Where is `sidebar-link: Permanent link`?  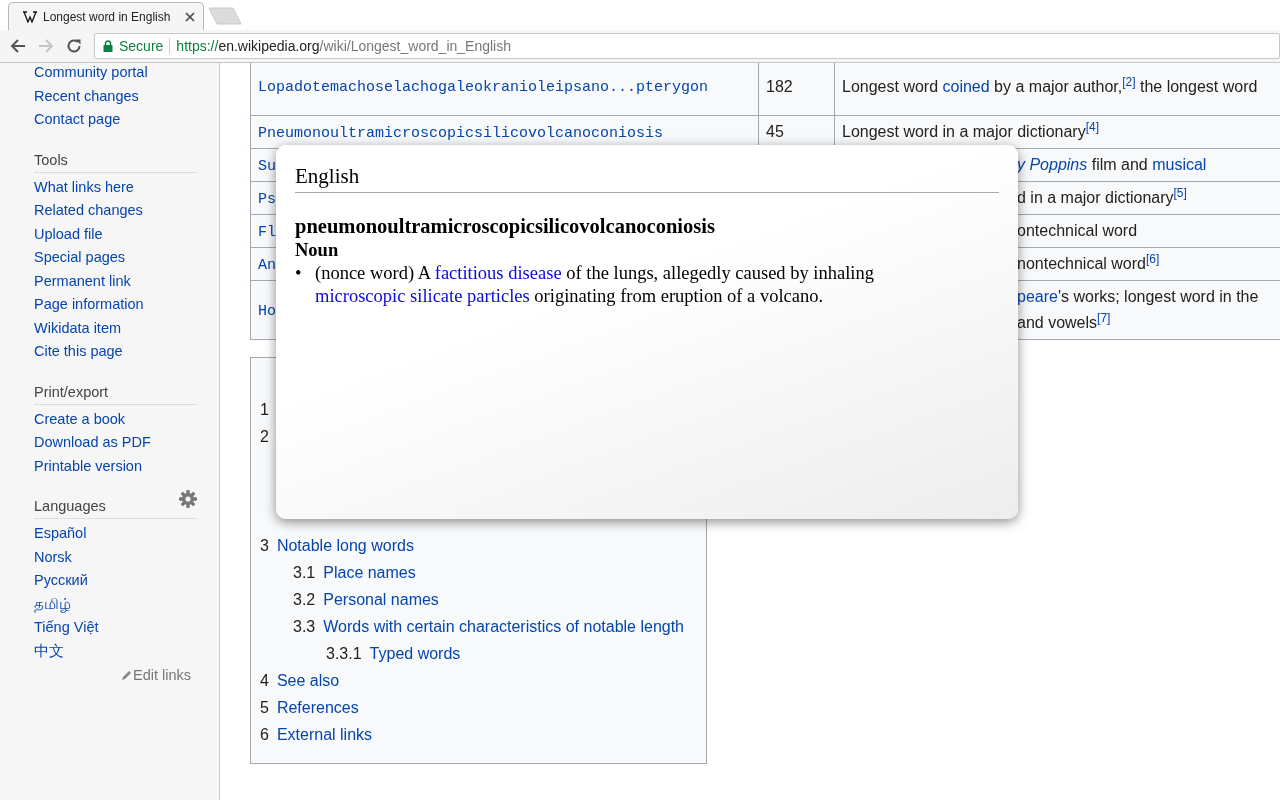 sidebar-link: Permanent link is located at coordinates (82, 281).